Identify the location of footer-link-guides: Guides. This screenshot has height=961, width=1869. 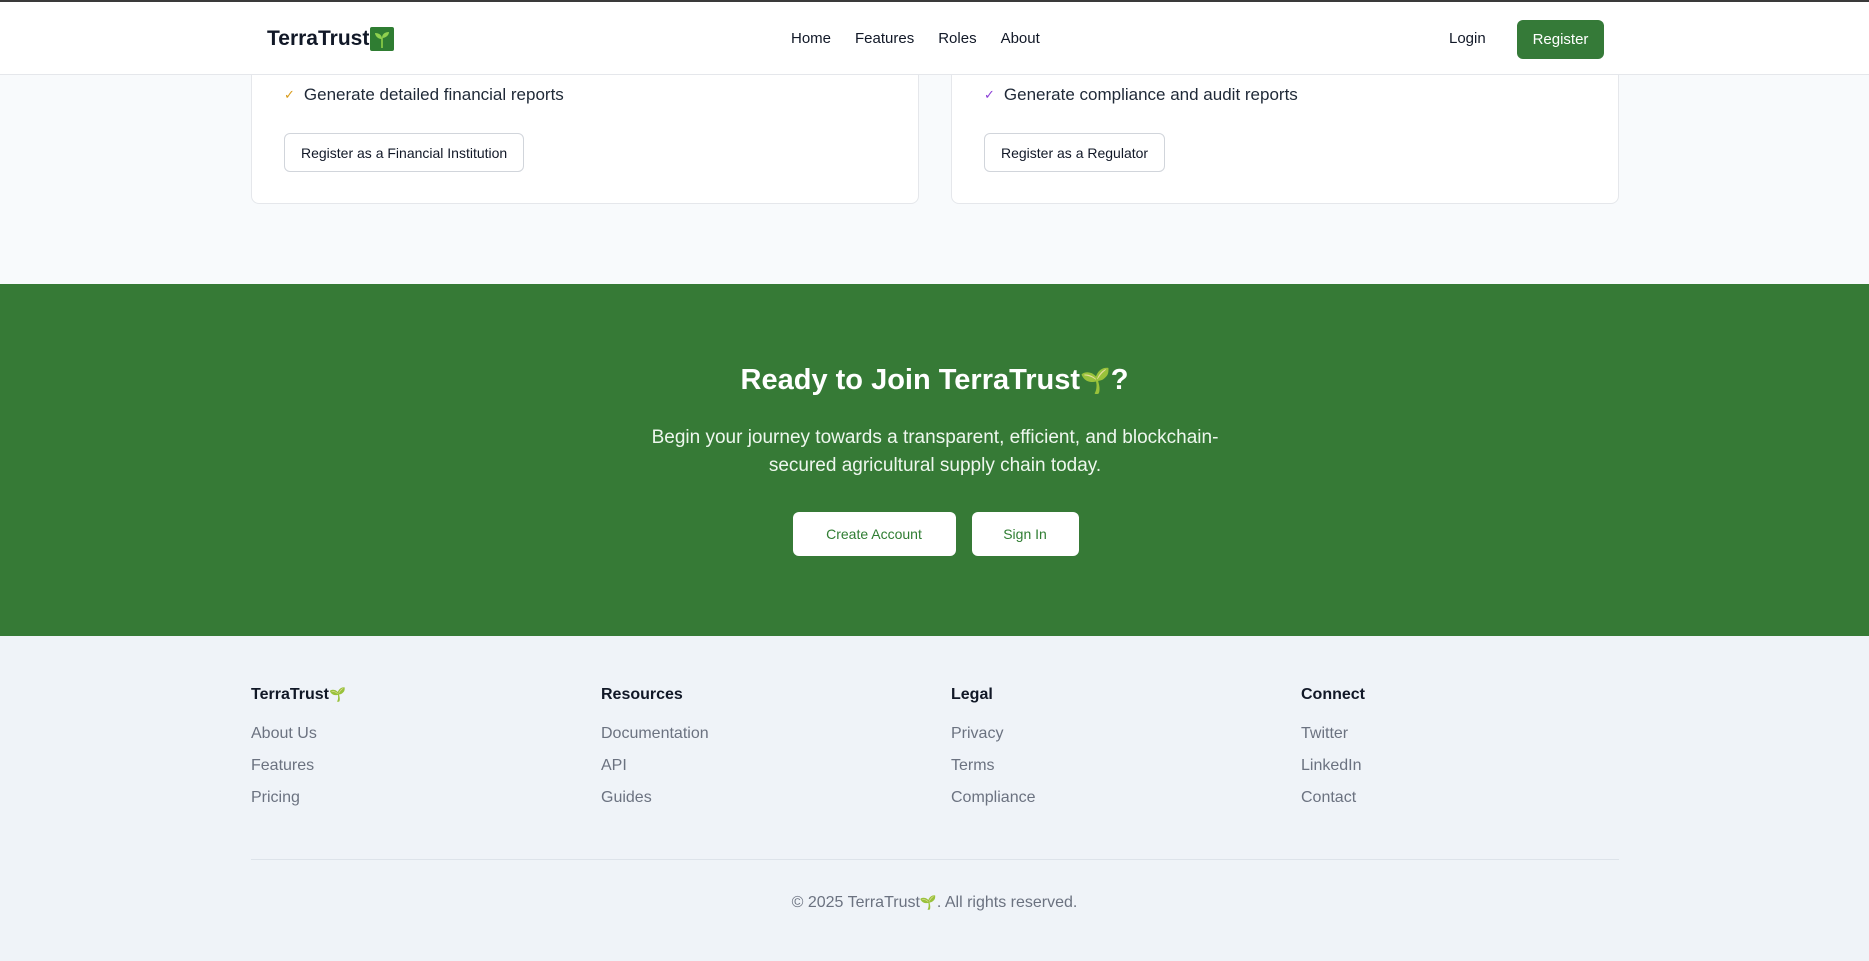
(655, 798).